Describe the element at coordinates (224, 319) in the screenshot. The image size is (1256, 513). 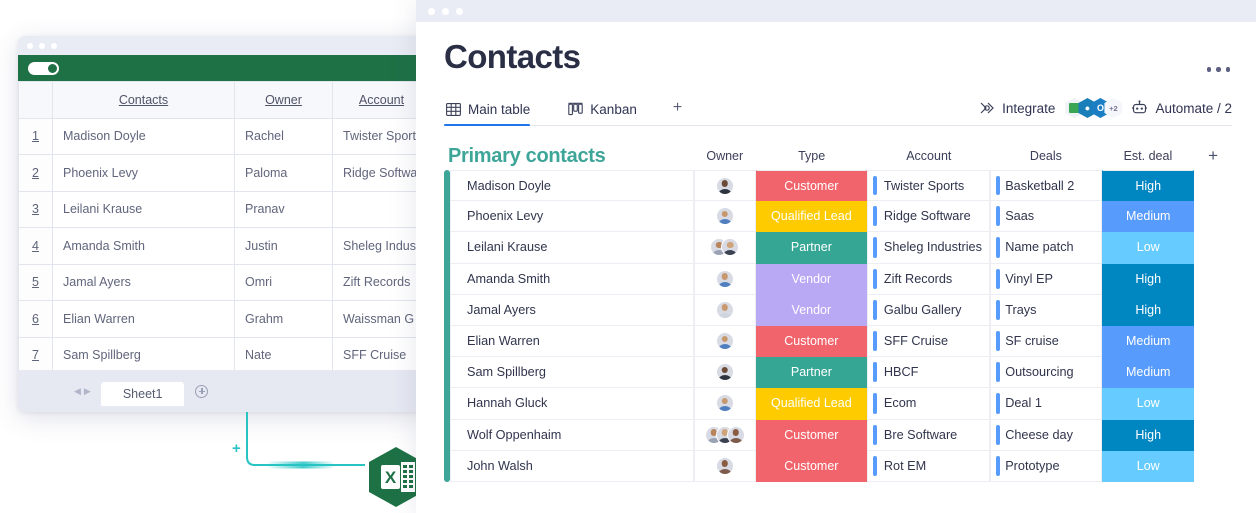
I see `spreadsheet-row: 6 Elian Warren Grahm Waissman G` at that location.